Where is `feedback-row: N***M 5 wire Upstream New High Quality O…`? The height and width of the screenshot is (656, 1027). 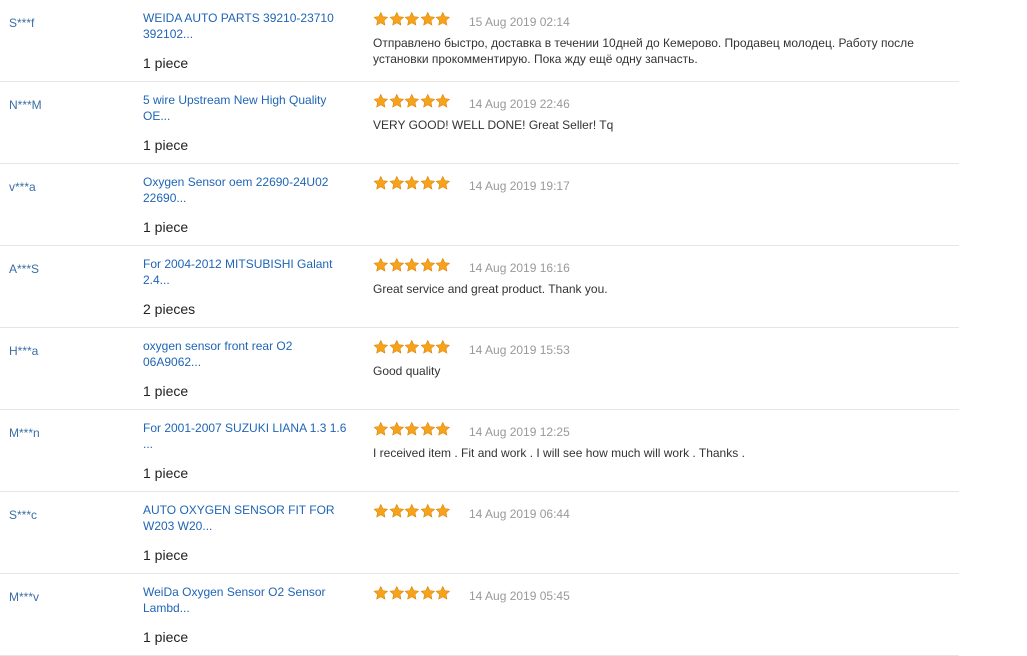
feedback-row: N***M 5 wire Upstream New High Quality O… is located at coordinates (479, 123).